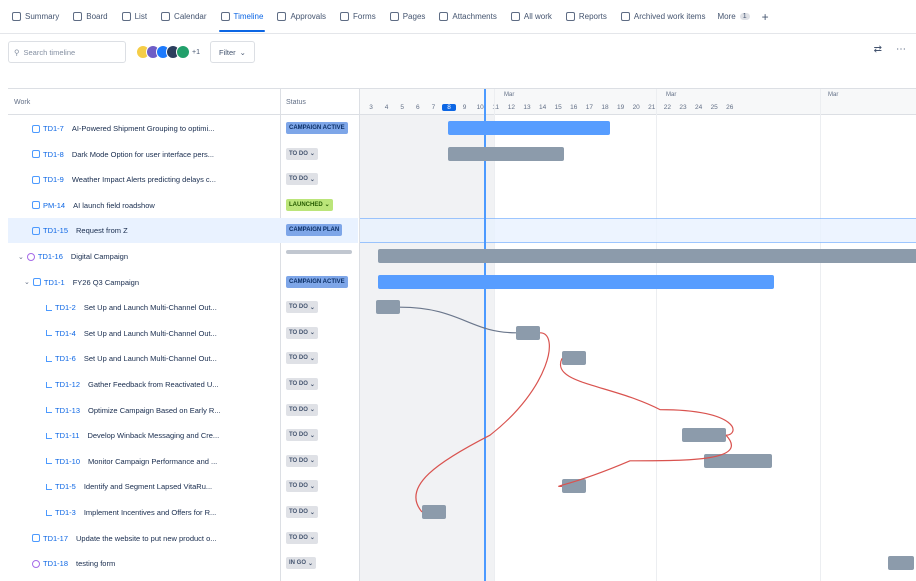  What do you see at coordinates (444, 16) in the screenshot?
I see `paperclip-icon` at bounding box center [444, 16].